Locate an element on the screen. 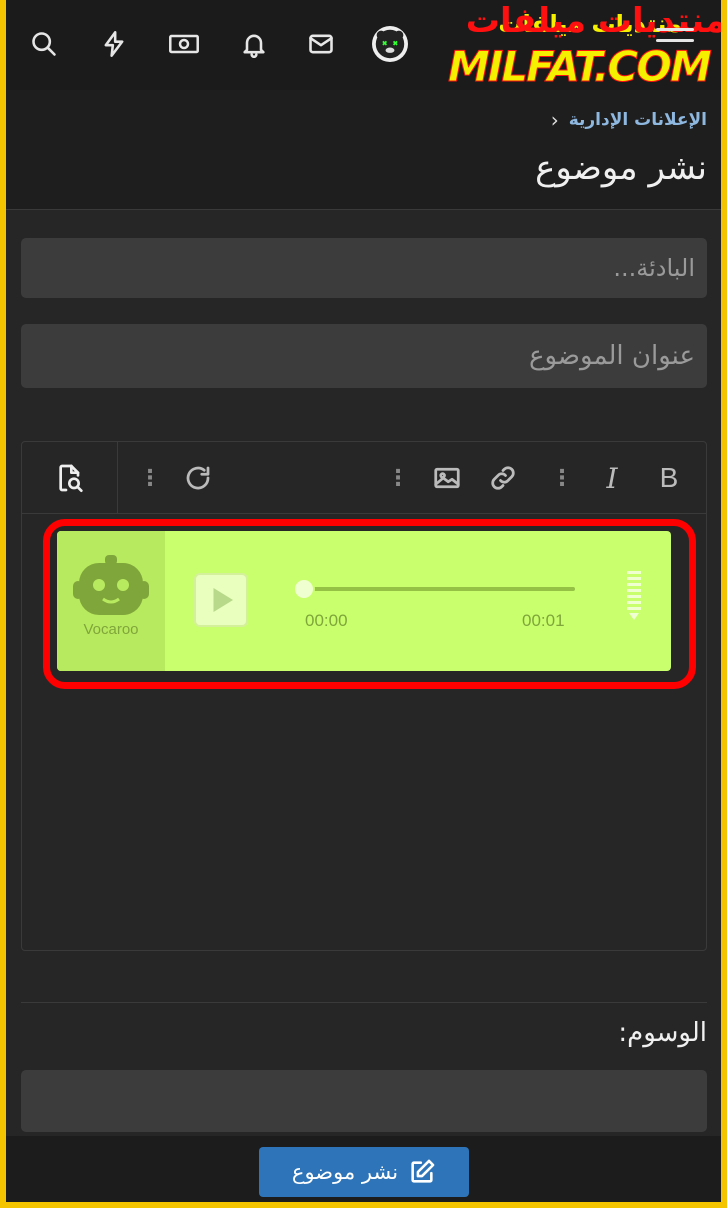  editor-toolbar: ⋮ ⋮ ⋮ I B is located at coordinates (364, 478).